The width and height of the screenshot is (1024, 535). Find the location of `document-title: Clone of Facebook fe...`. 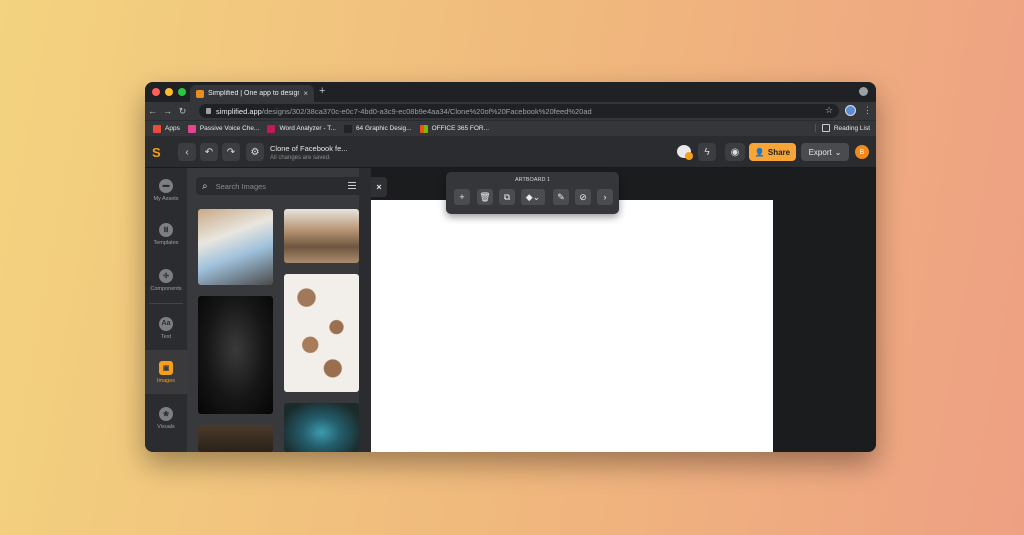

document-title: Clone of Facebook fe... is located at coordinates (309, 148).